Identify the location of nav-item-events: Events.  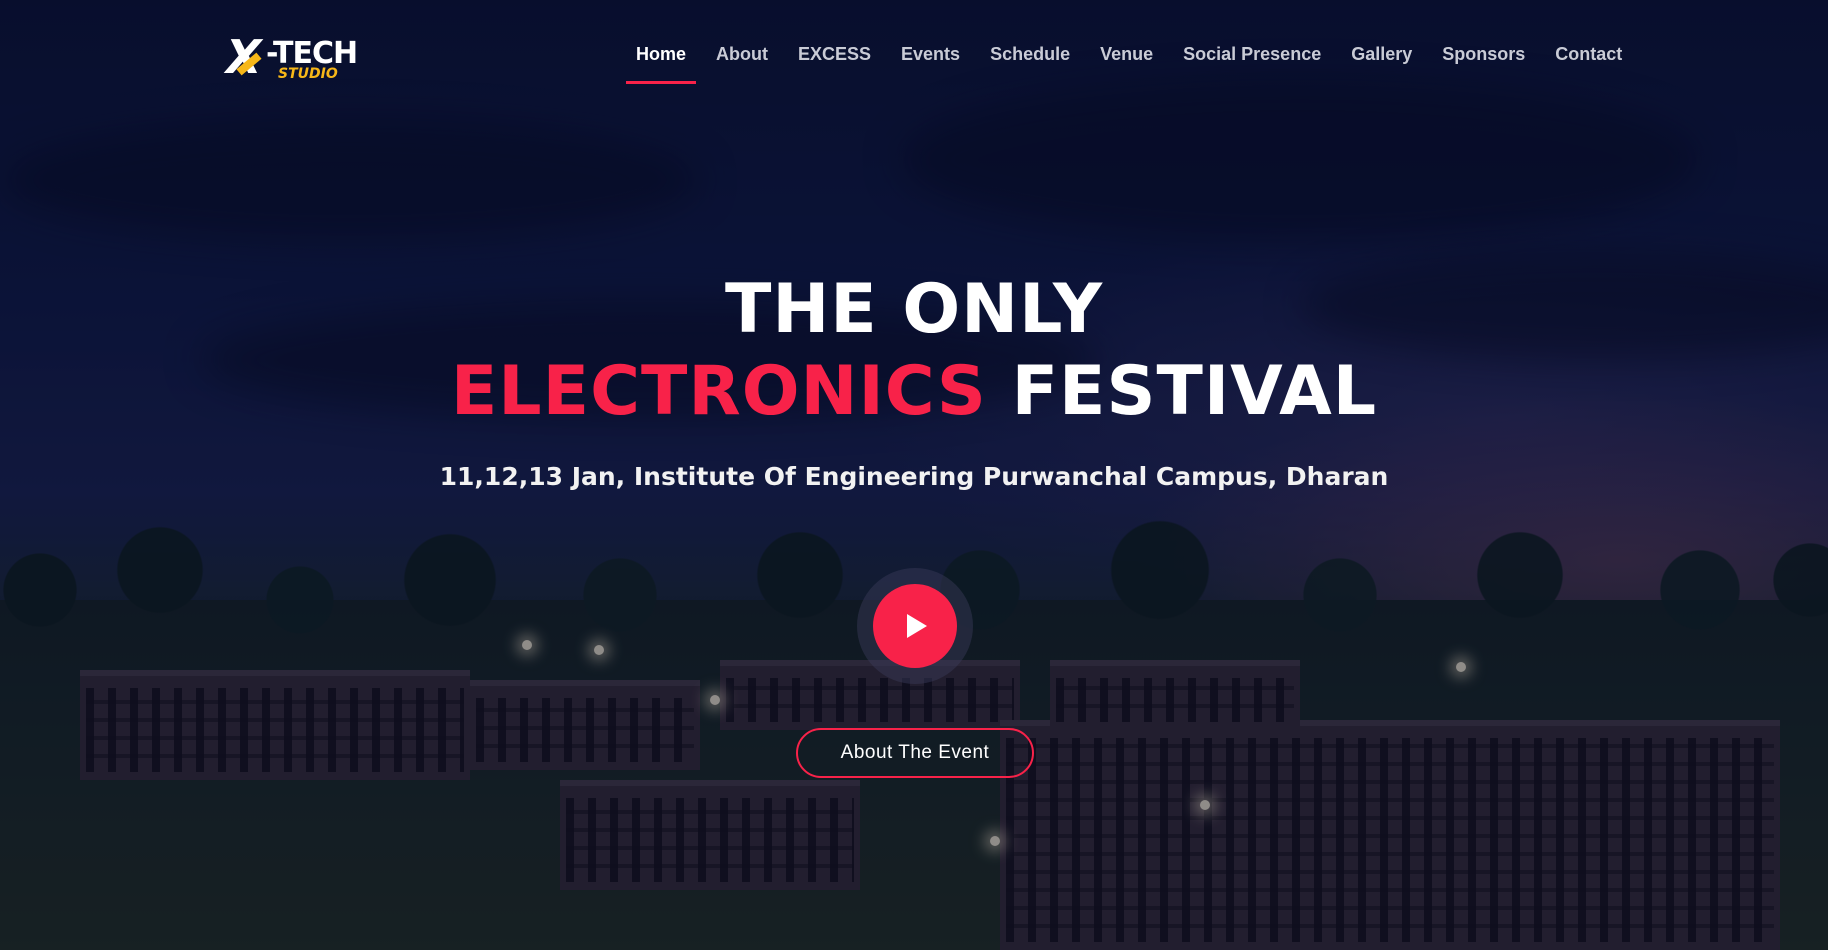
(930, 59).